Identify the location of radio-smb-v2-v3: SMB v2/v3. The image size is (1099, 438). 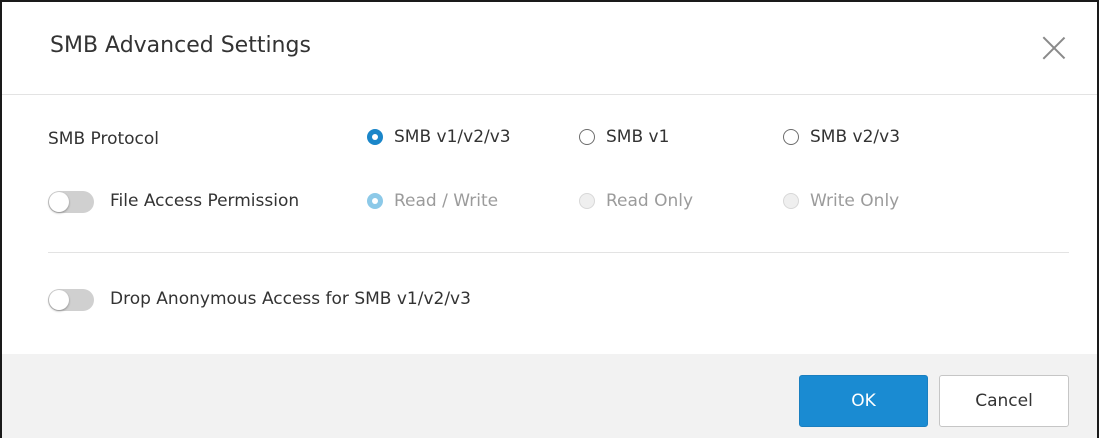
(841, 137).